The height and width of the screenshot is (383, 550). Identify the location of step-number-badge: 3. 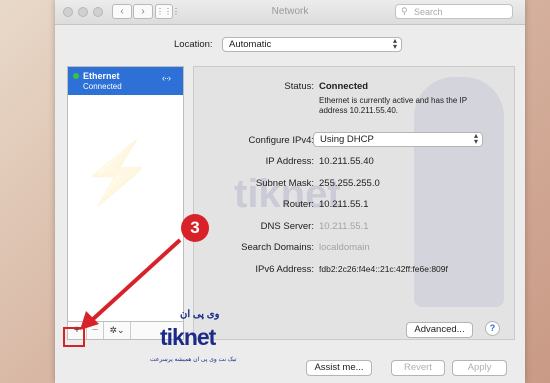
(195, 228).